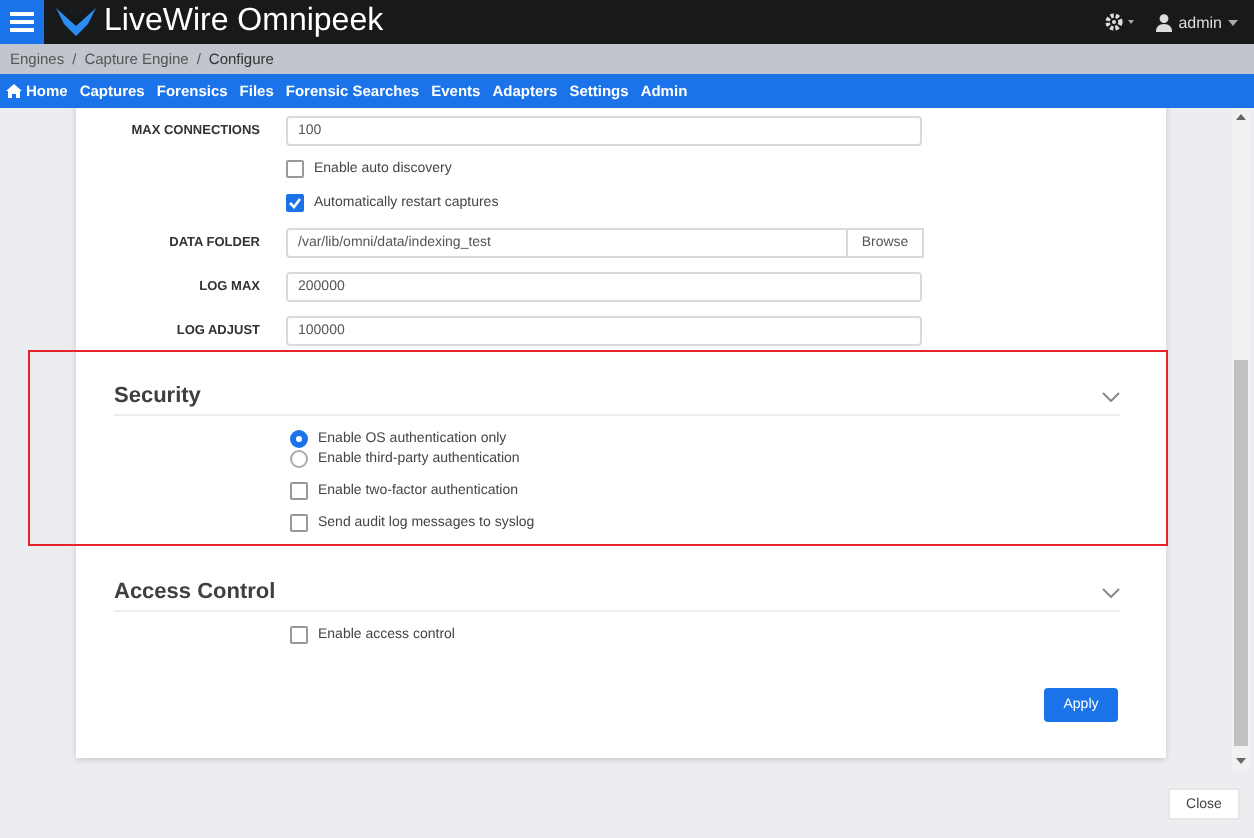  I want to click on section-title: Access Control, so click(195, 592).